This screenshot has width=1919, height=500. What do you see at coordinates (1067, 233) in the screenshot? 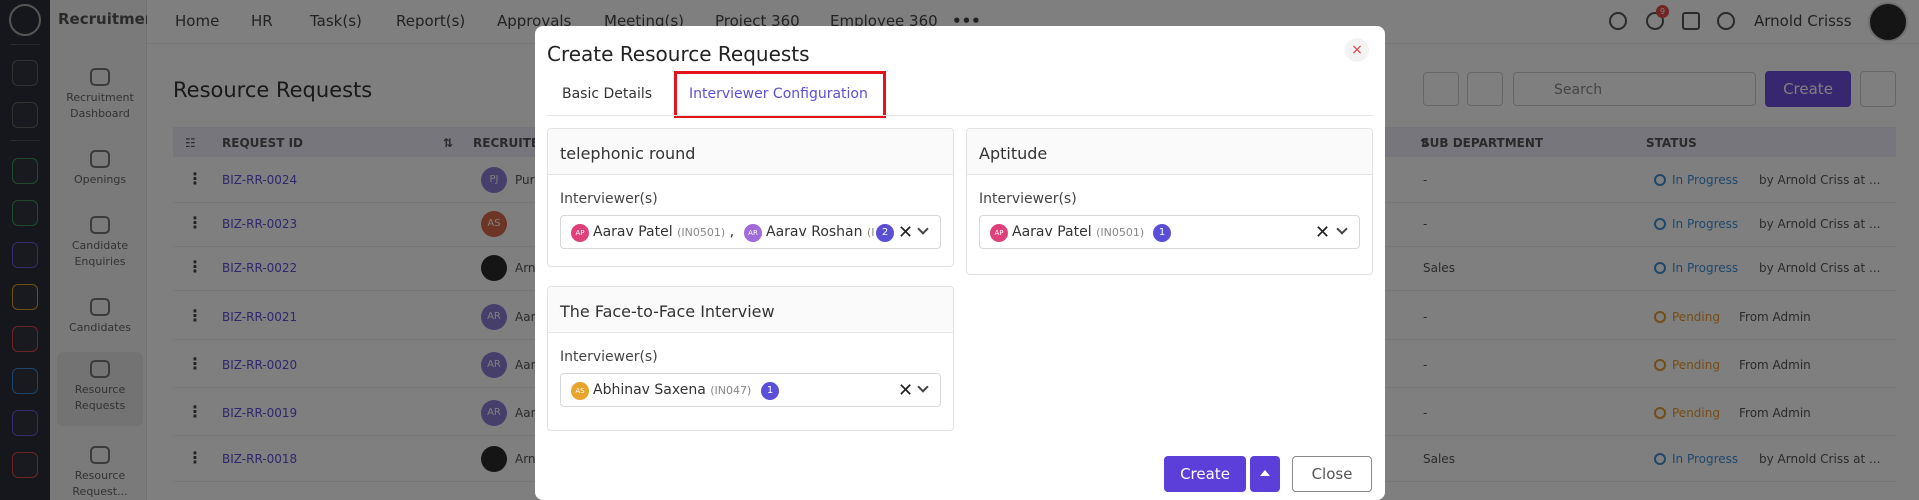
I see `interviewer-chip: AP Aarav Patel (IN0501)` at bounding box center [1067, 233].